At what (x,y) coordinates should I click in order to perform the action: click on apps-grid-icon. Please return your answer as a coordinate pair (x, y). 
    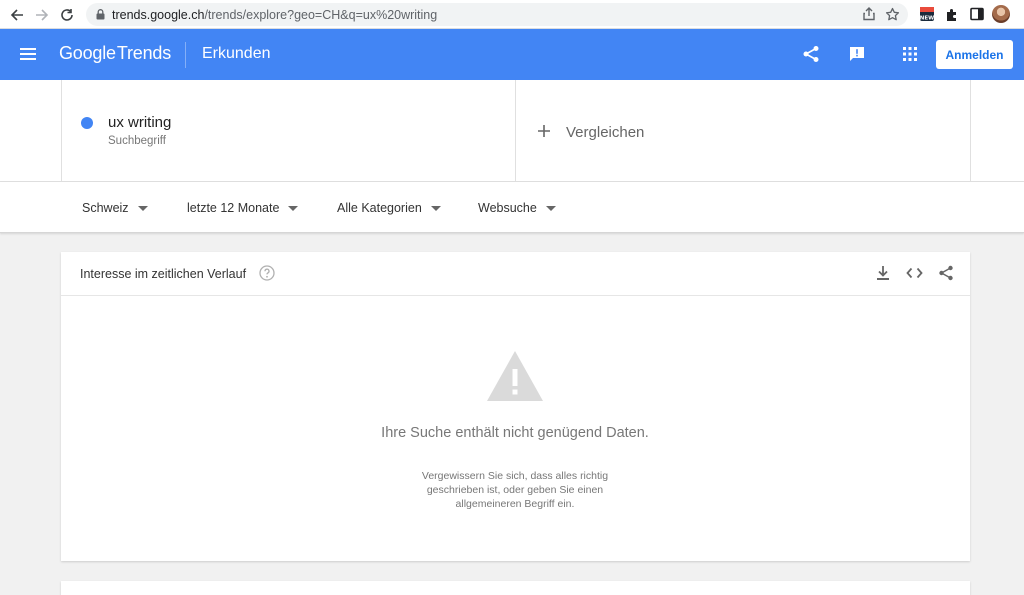
    Looking at the image, I should click on (910, 56).